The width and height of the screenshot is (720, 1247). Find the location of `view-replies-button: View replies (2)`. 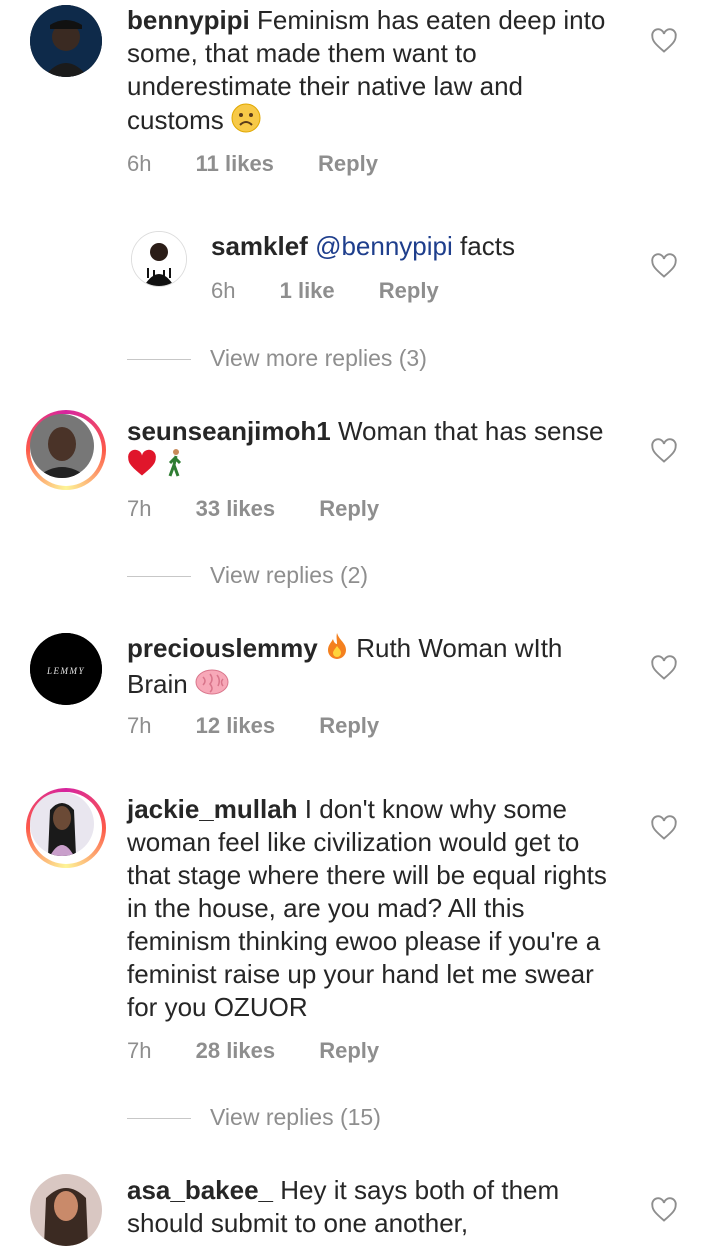

view-replies-button: View replies (2) is located at coordinates (247, 575).